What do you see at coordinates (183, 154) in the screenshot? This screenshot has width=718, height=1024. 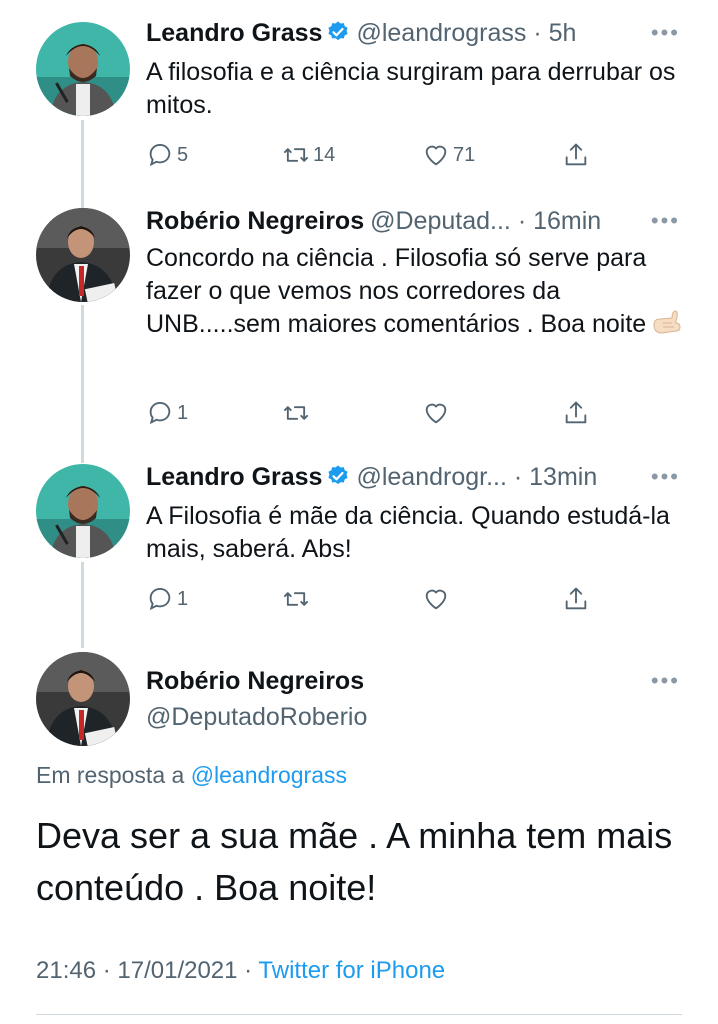 I see `reply-count: 5` at bounding box center [183, 154].